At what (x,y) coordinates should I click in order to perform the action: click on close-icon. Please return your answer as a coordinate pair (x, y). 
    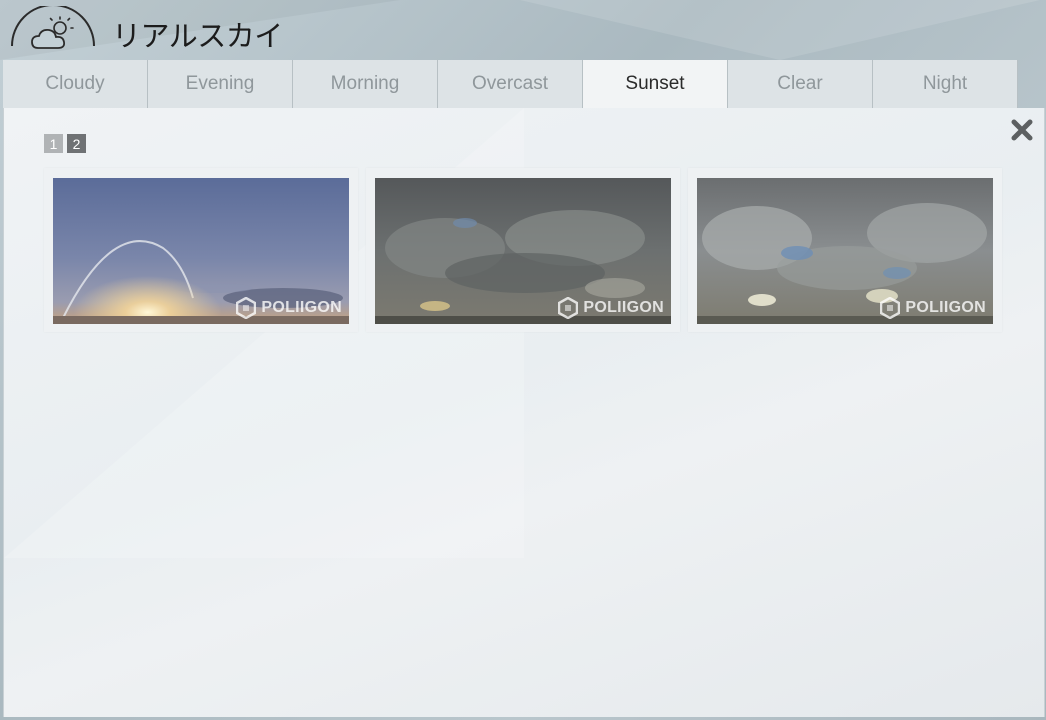
    Looking at the image, I should click on (1022, 130).